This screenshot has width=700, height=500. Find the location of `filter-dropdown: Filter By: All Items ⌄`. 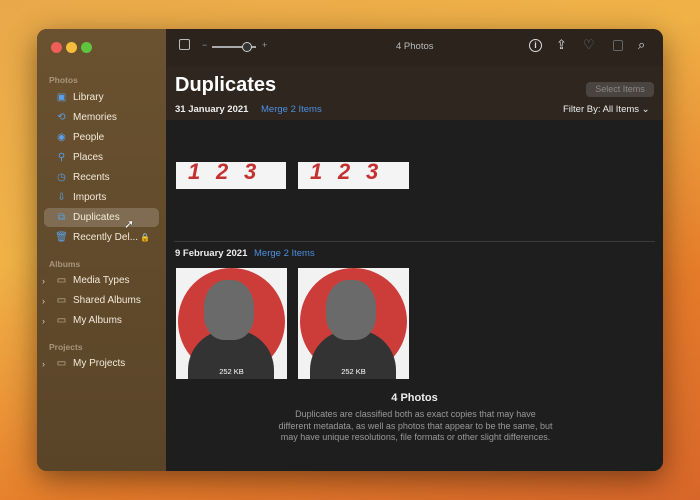

filter-dropdown: Filter By: All Items ⌄ is located at coordinates (606, 109).